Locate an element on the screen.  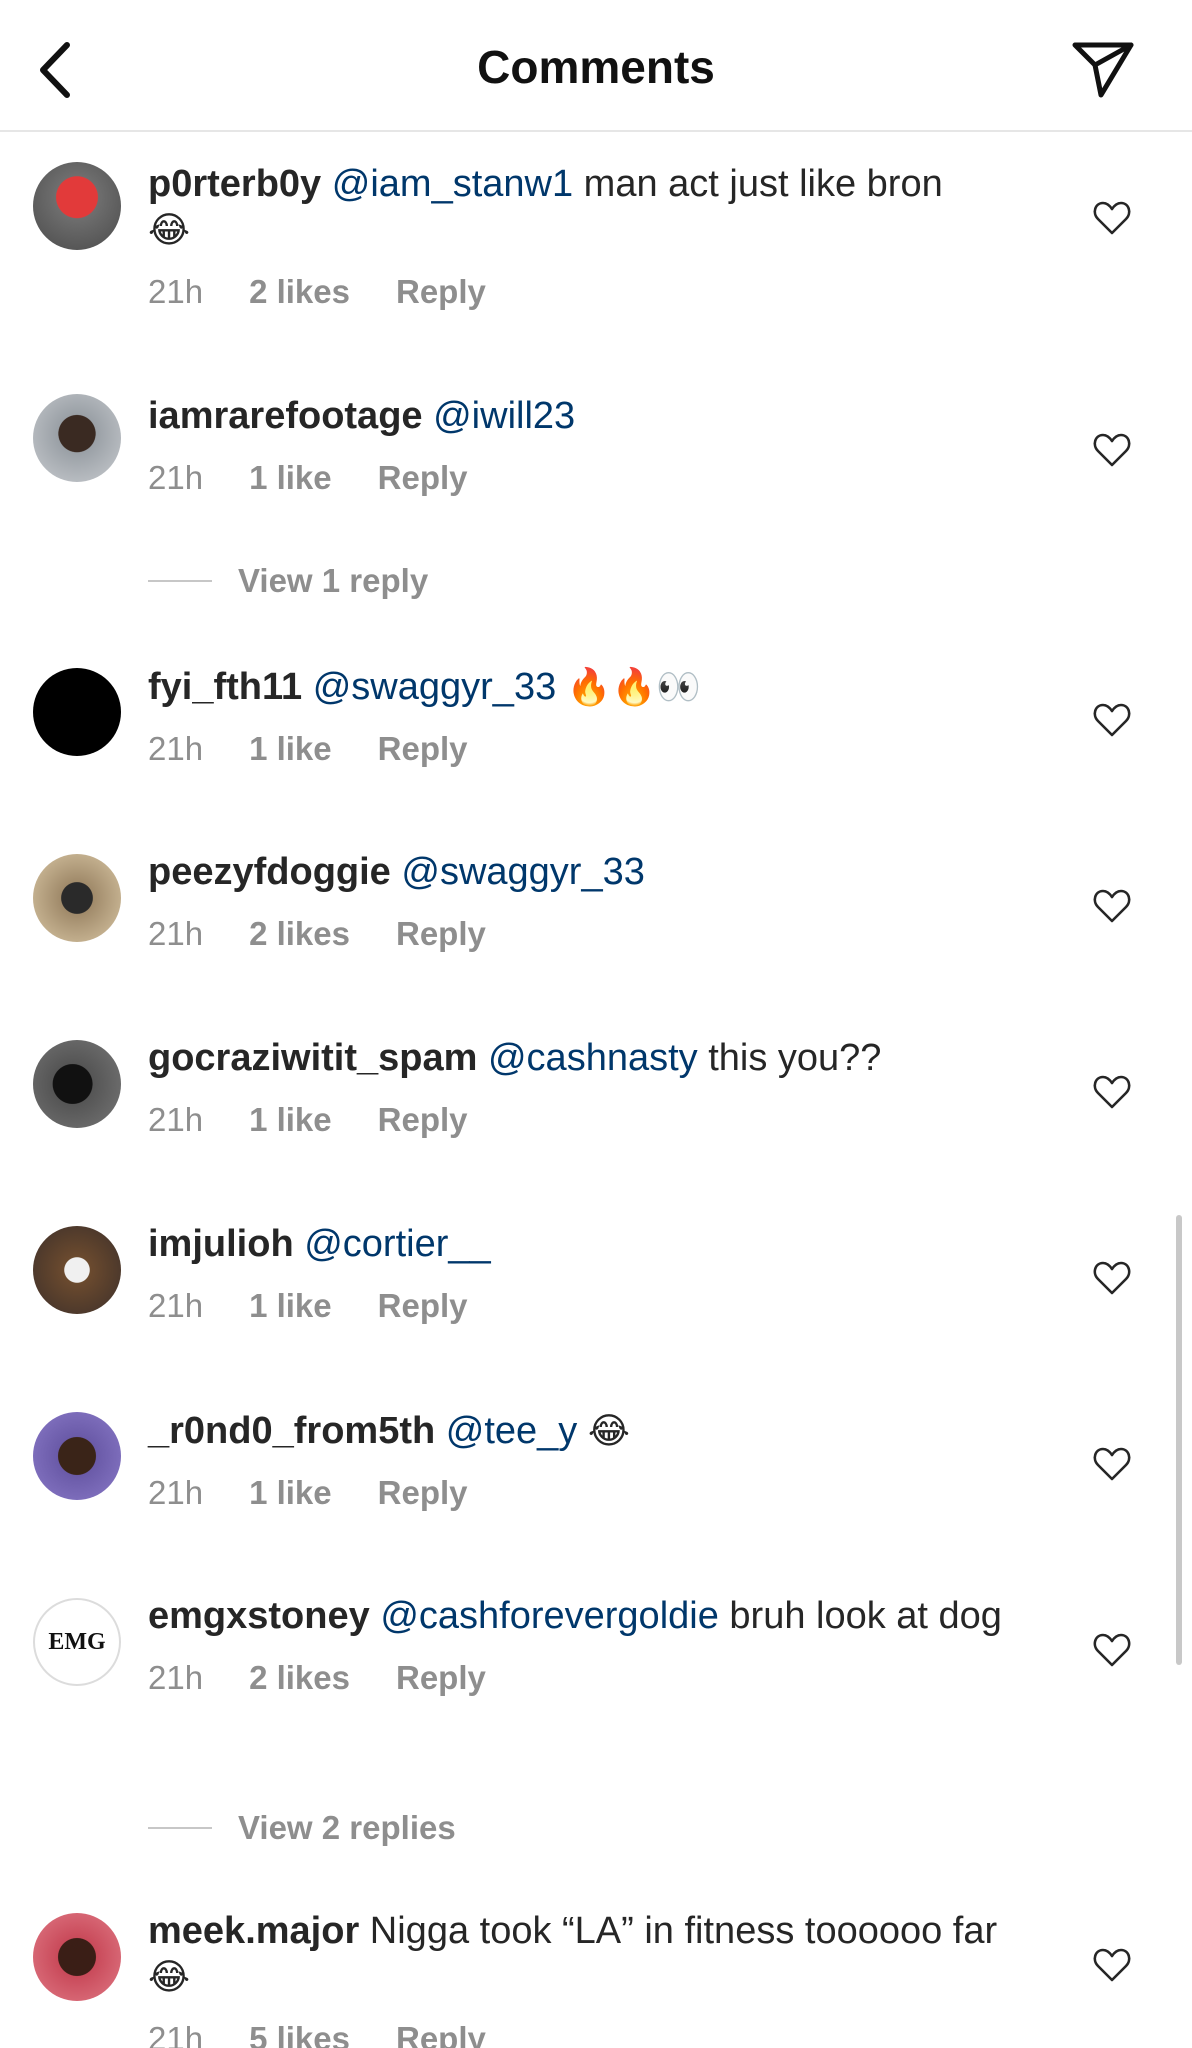
view-replies-button: View 1 reply is located at coordinates (288, 581).